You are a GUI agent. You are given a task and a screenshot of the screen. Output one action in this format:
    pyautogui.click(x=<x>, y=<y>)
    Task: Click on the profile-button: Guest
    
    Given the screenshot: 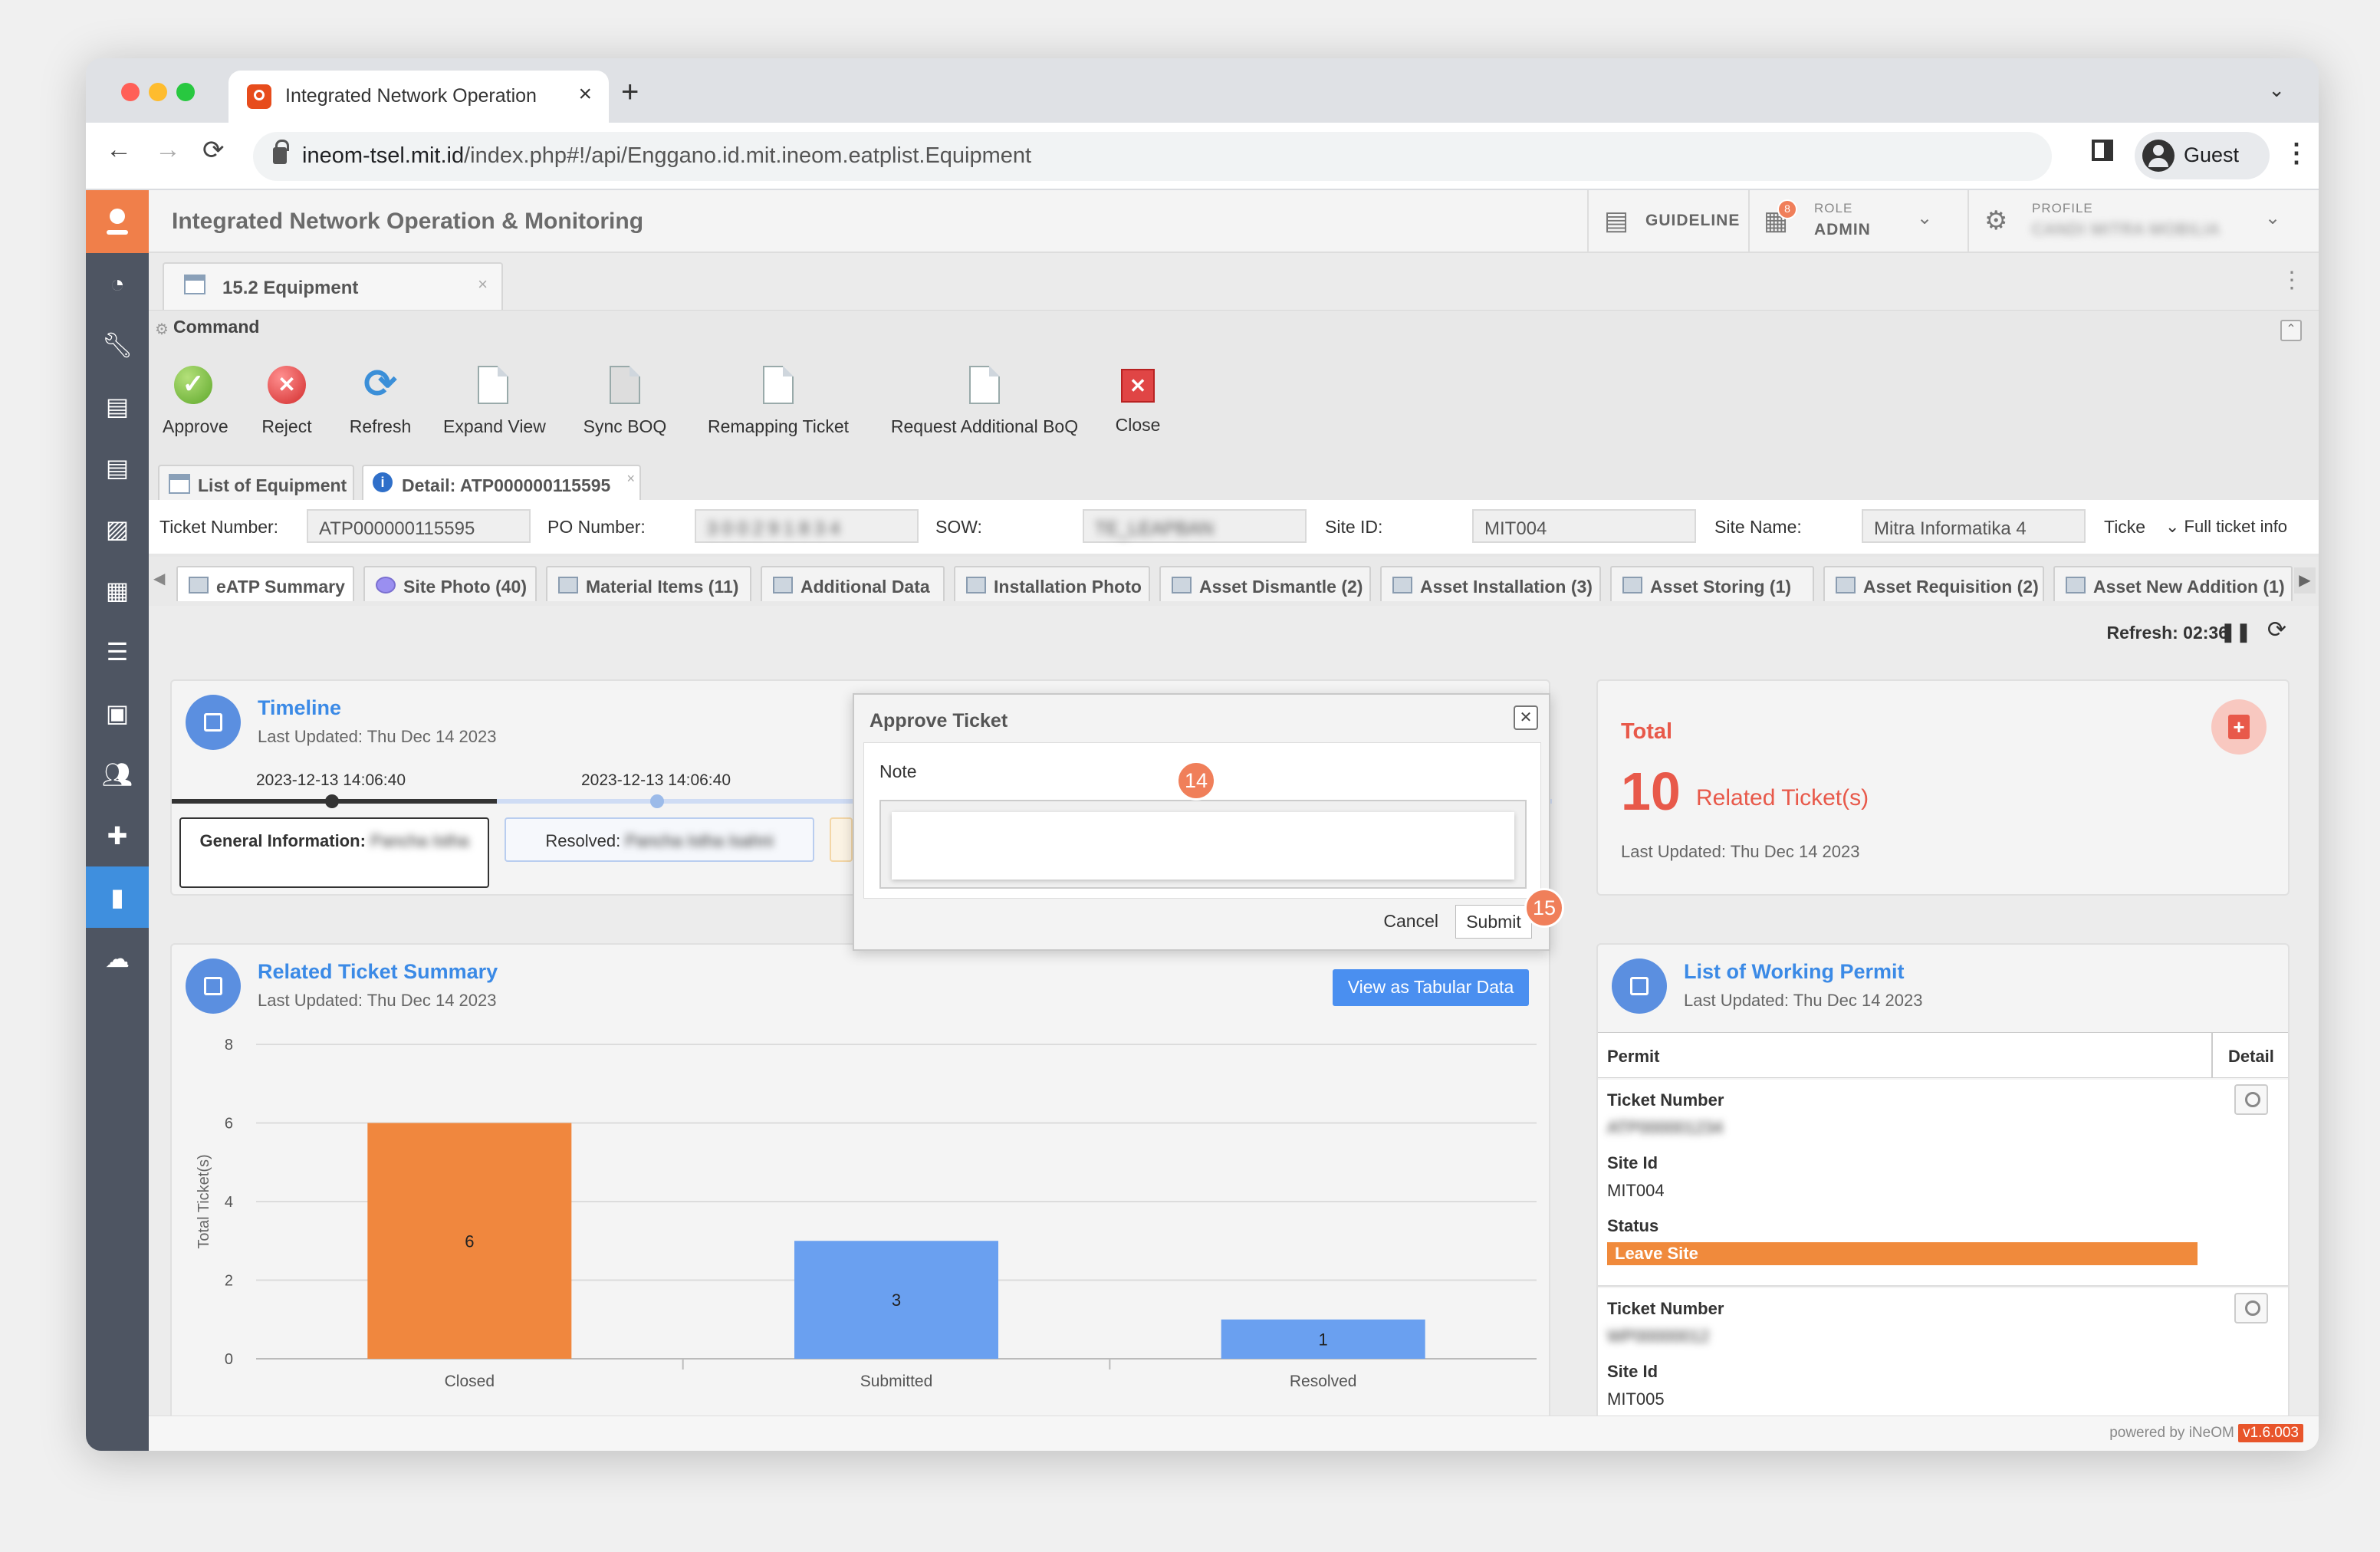 What is the action you would take?
    pyautogui.click(x=2203, y=155)
    